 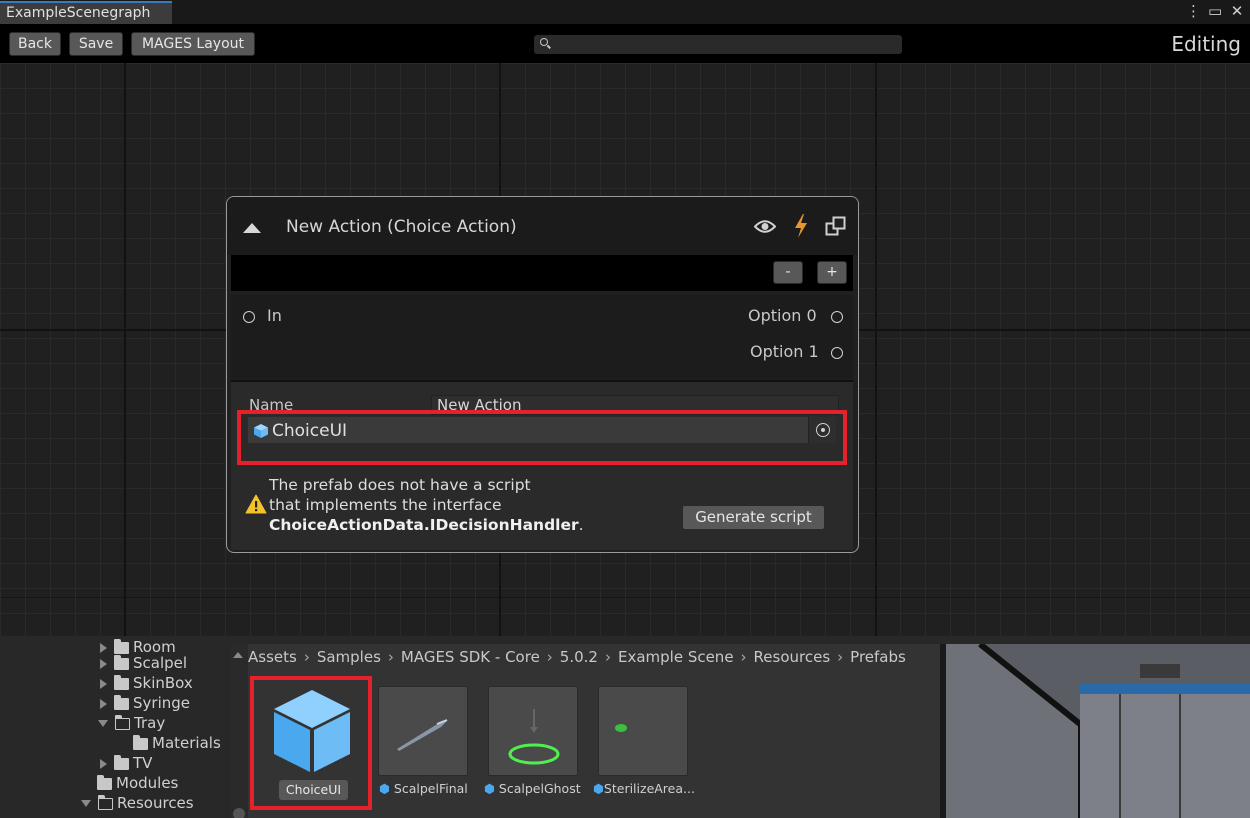 What do you see at coordinates (753, 517) in the screenshot?
I see `generate-script-button: Generate script` at bounding box center [753, 517].